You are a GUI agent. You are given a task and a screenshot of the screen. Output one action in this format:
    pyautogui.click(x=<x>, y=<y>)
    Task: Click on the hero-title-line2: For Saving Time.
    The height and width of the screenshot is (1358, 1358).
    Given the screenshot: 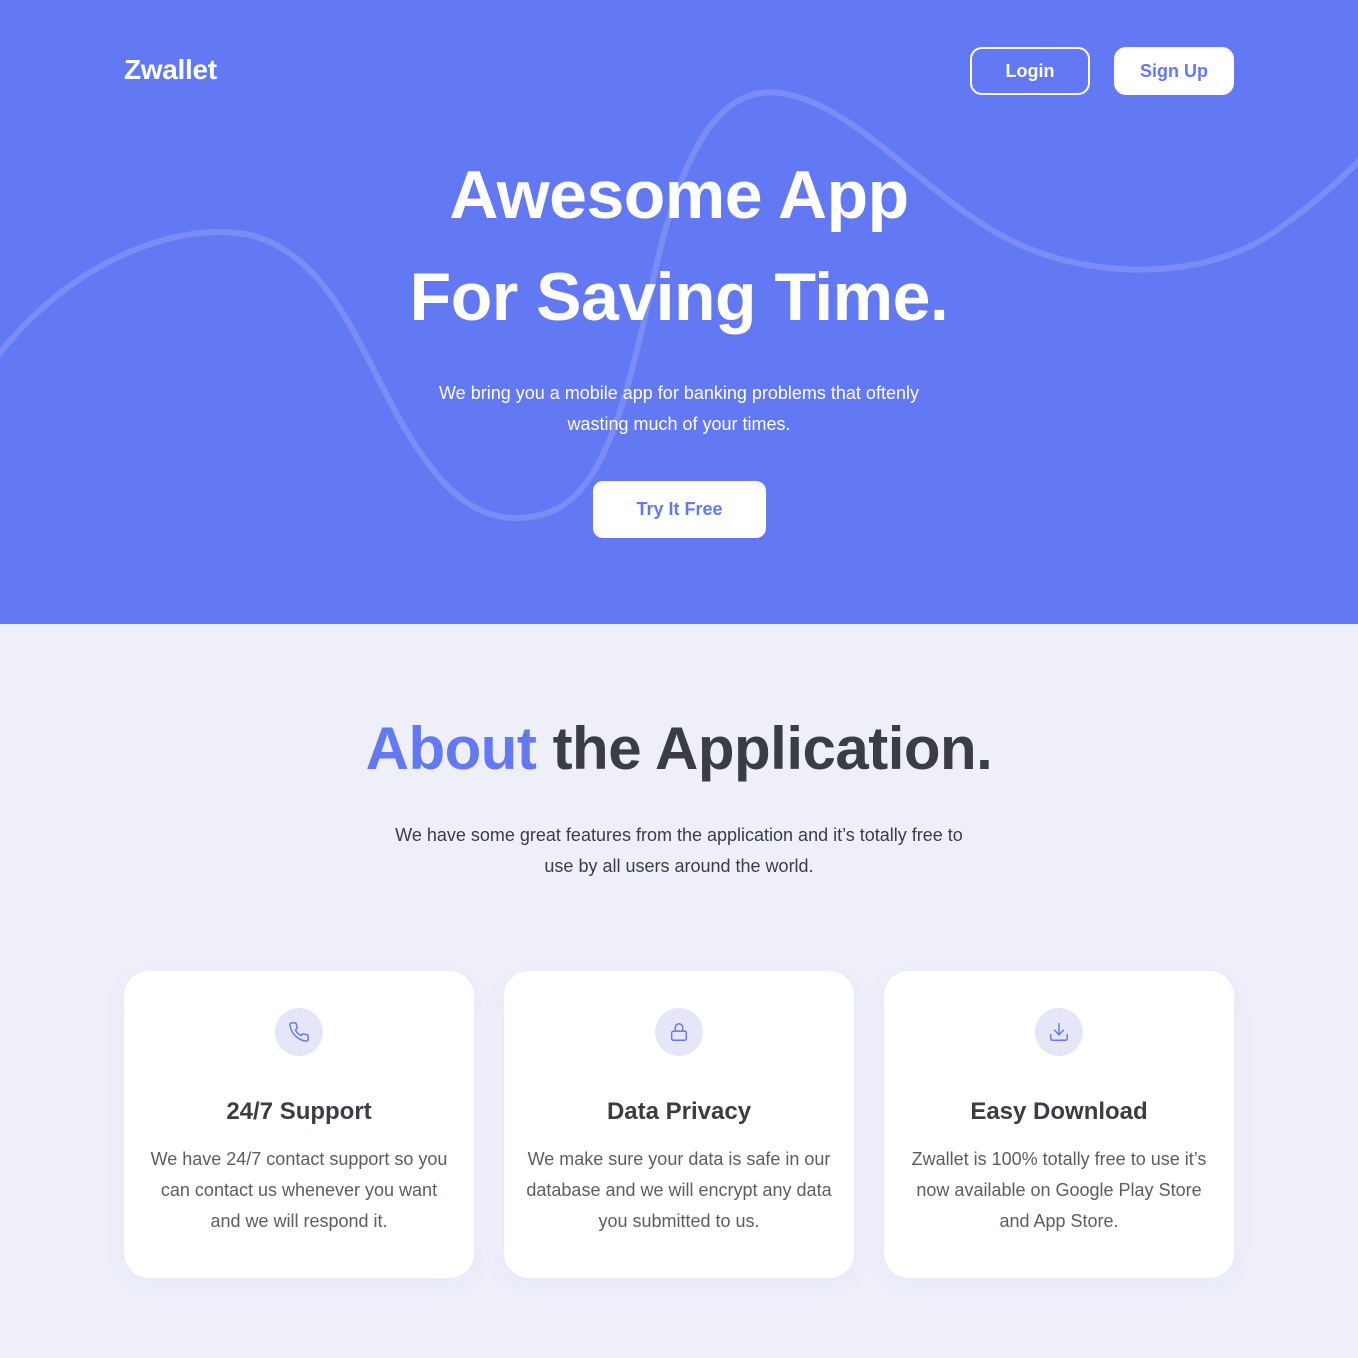 What is the action you would take?
    pyautogui.click(x=679, y=297)
    